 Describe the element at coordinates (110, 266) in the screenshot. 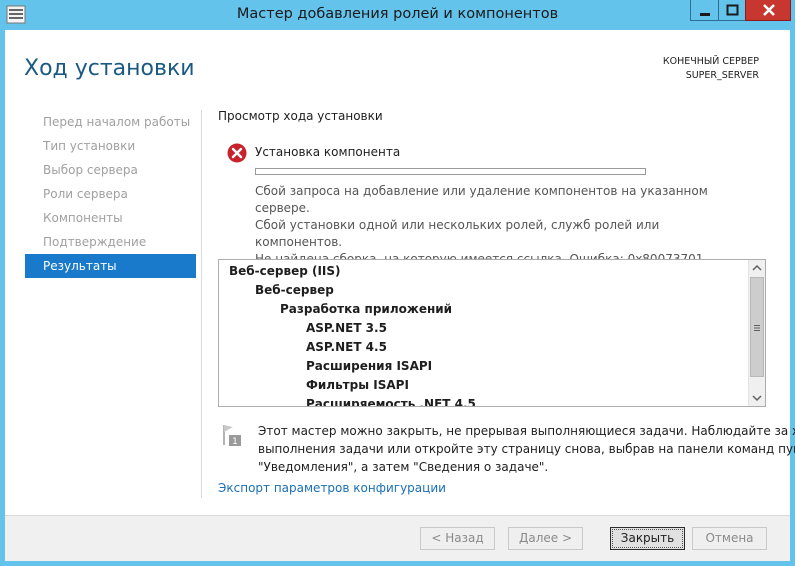

I see `nav-item-results: Результаты` at that location.